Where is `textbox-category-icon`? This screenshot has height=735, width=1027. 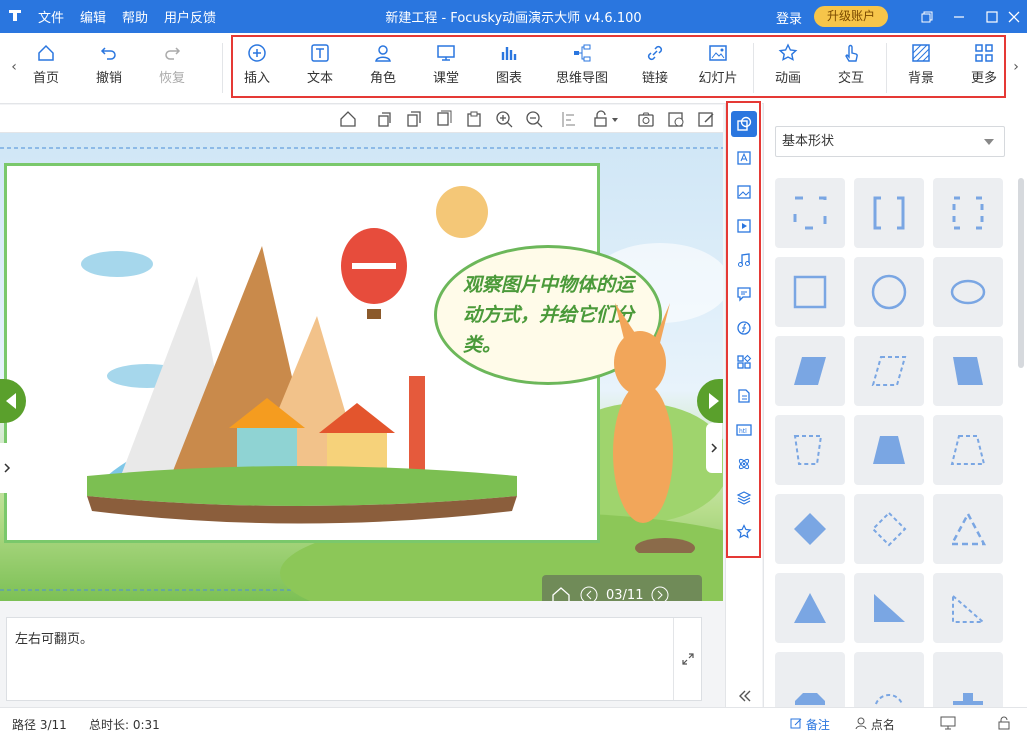 textbox-category-icon is located at coordinates (744, 158).